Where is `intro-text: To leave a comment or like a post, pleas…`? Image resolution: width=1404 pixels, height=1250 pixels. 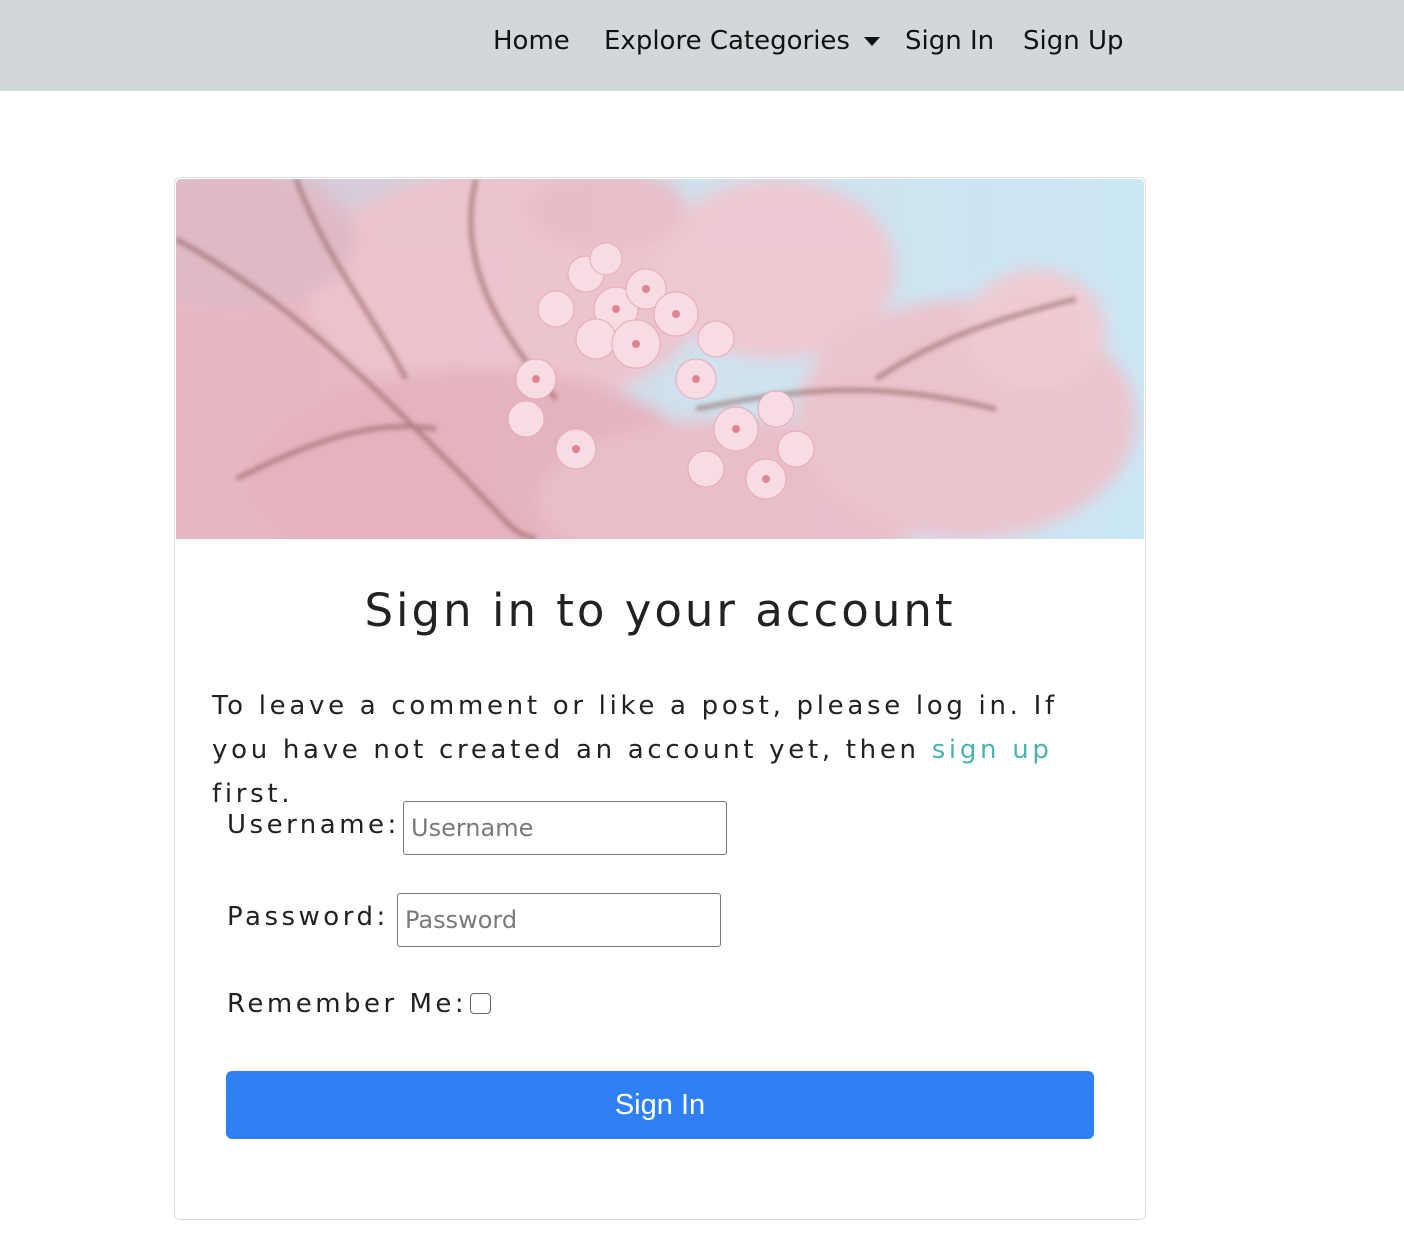 intro-text: To leave a comment or like a post, pleas… is located at coordinates (662, 750).